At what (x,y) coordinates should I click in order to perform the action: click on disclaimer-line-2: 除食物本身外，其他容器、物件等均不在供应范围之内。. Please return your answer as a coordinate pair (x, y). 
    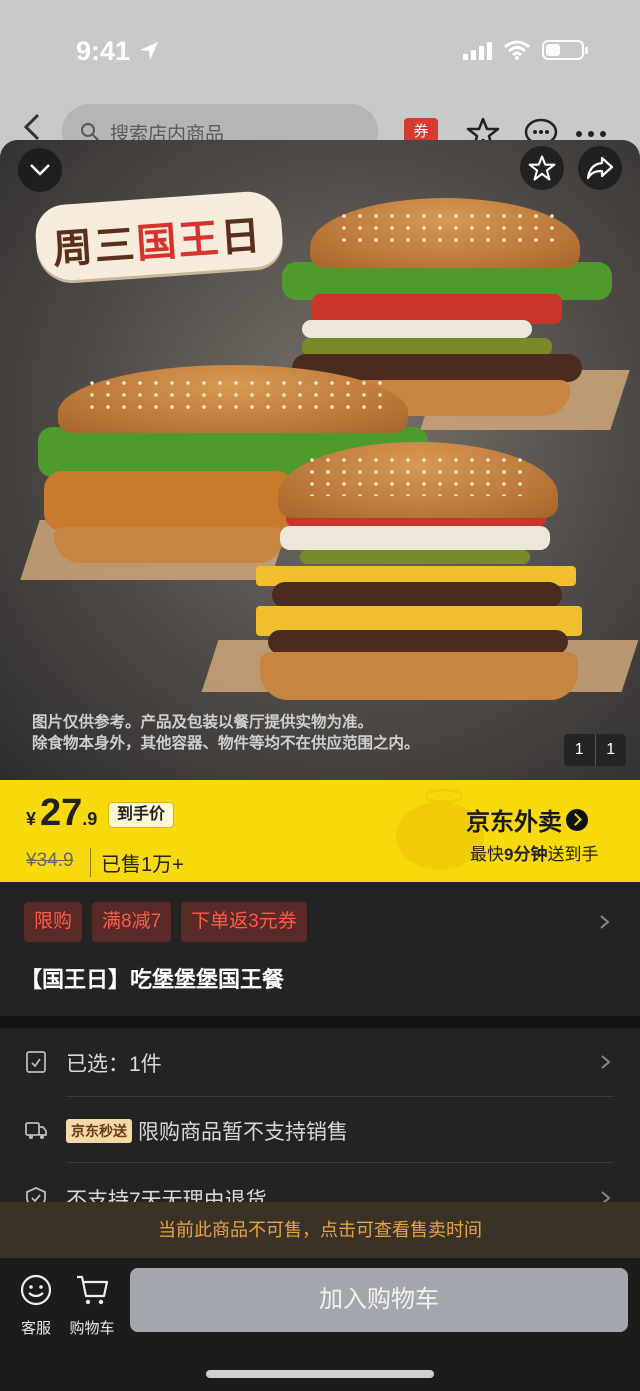
    Looking at the image, I should click on (226, 743).